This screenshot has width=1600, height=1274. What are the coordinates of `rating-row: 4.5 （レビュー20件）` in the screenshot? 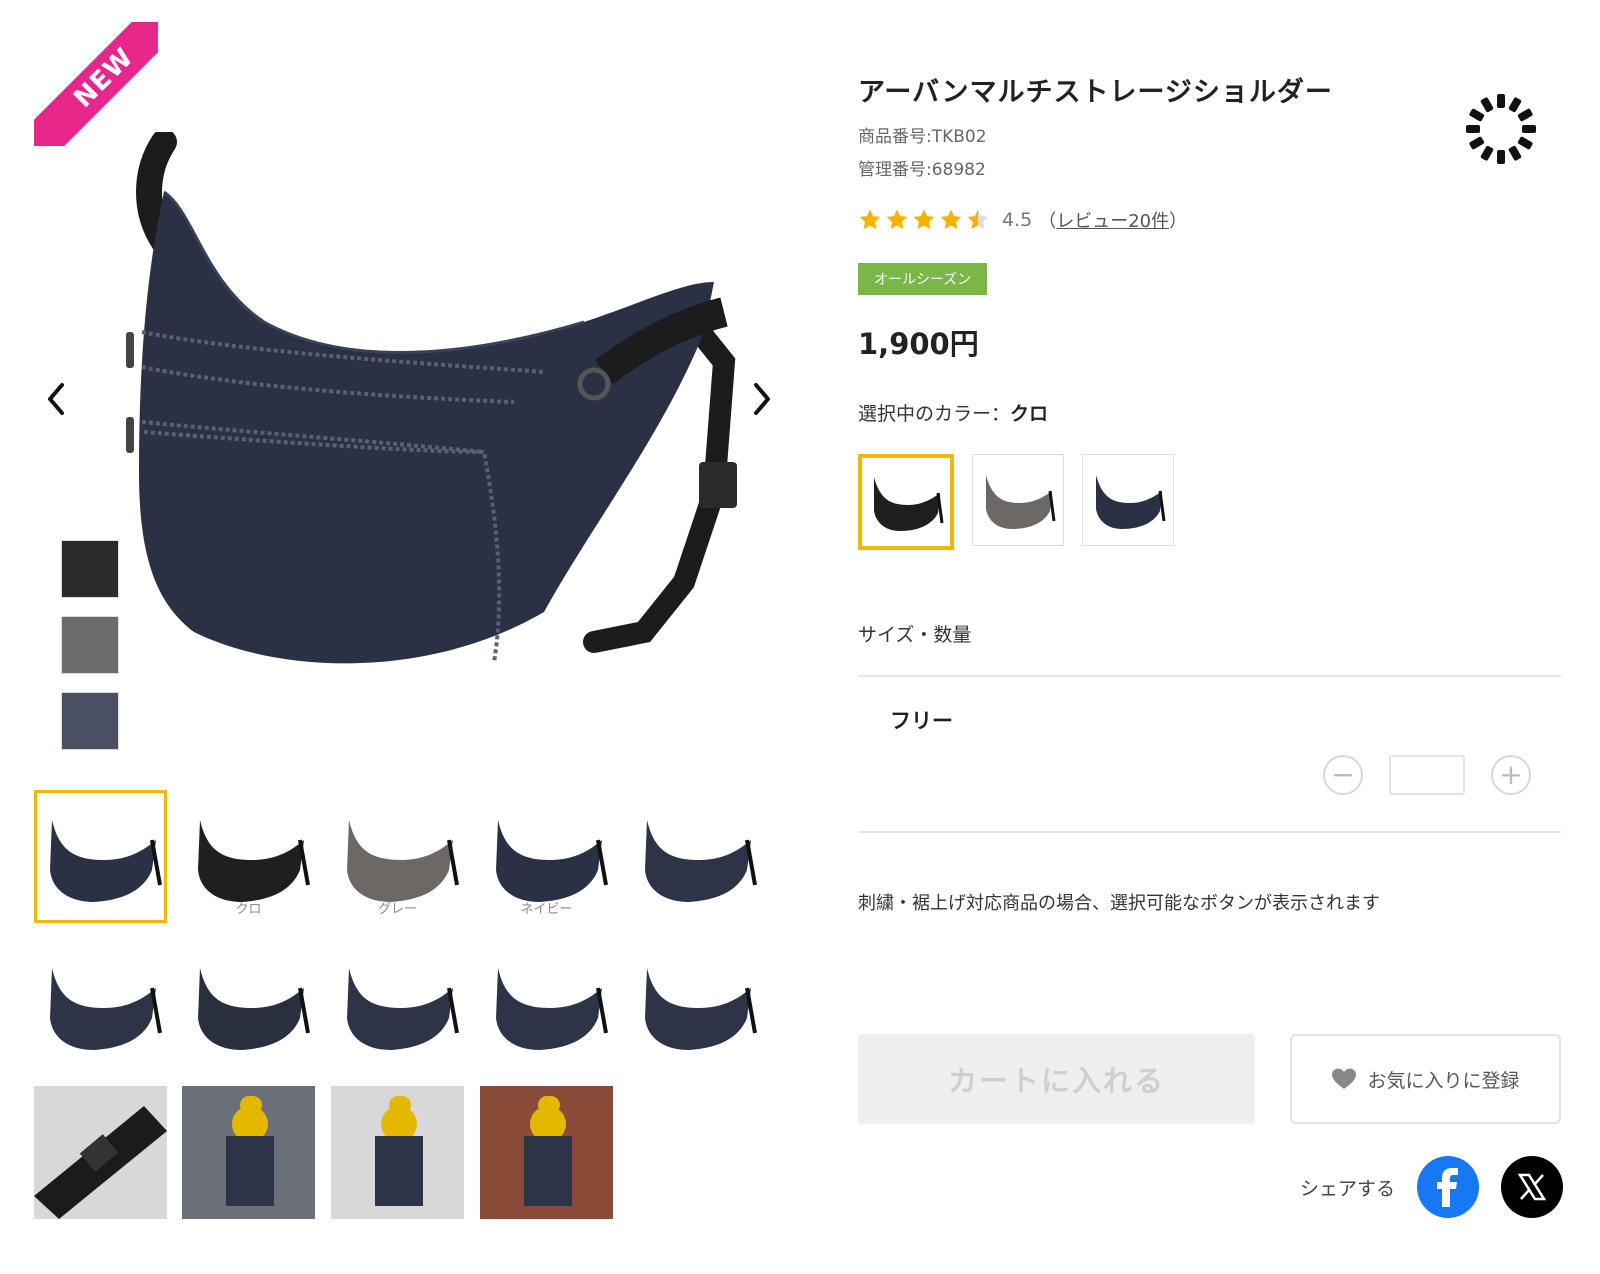 It's located at (1210, 220).